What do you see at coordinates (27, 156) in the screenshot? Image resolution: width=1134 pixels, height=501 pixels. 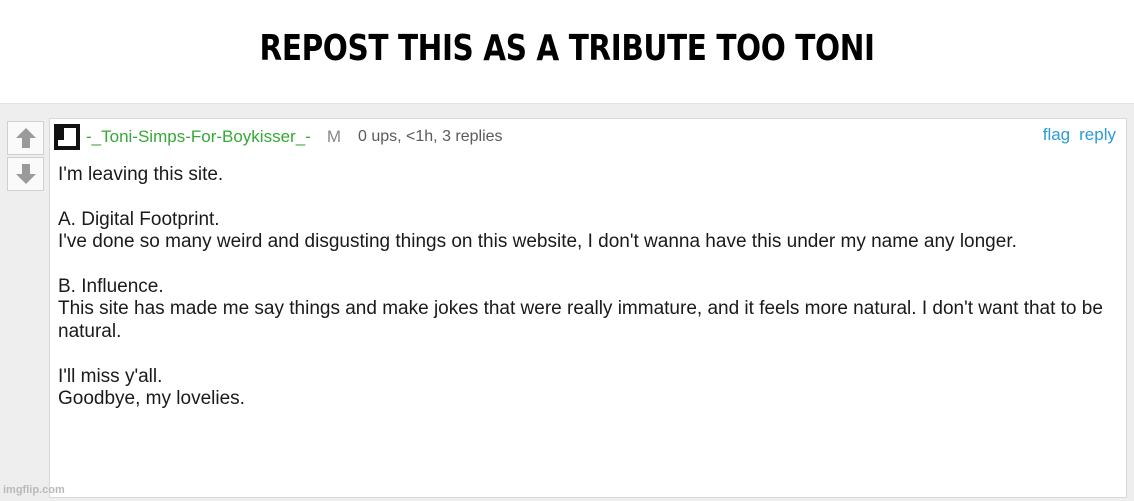 I see `vote-controls` at bounding box center [27, 156].